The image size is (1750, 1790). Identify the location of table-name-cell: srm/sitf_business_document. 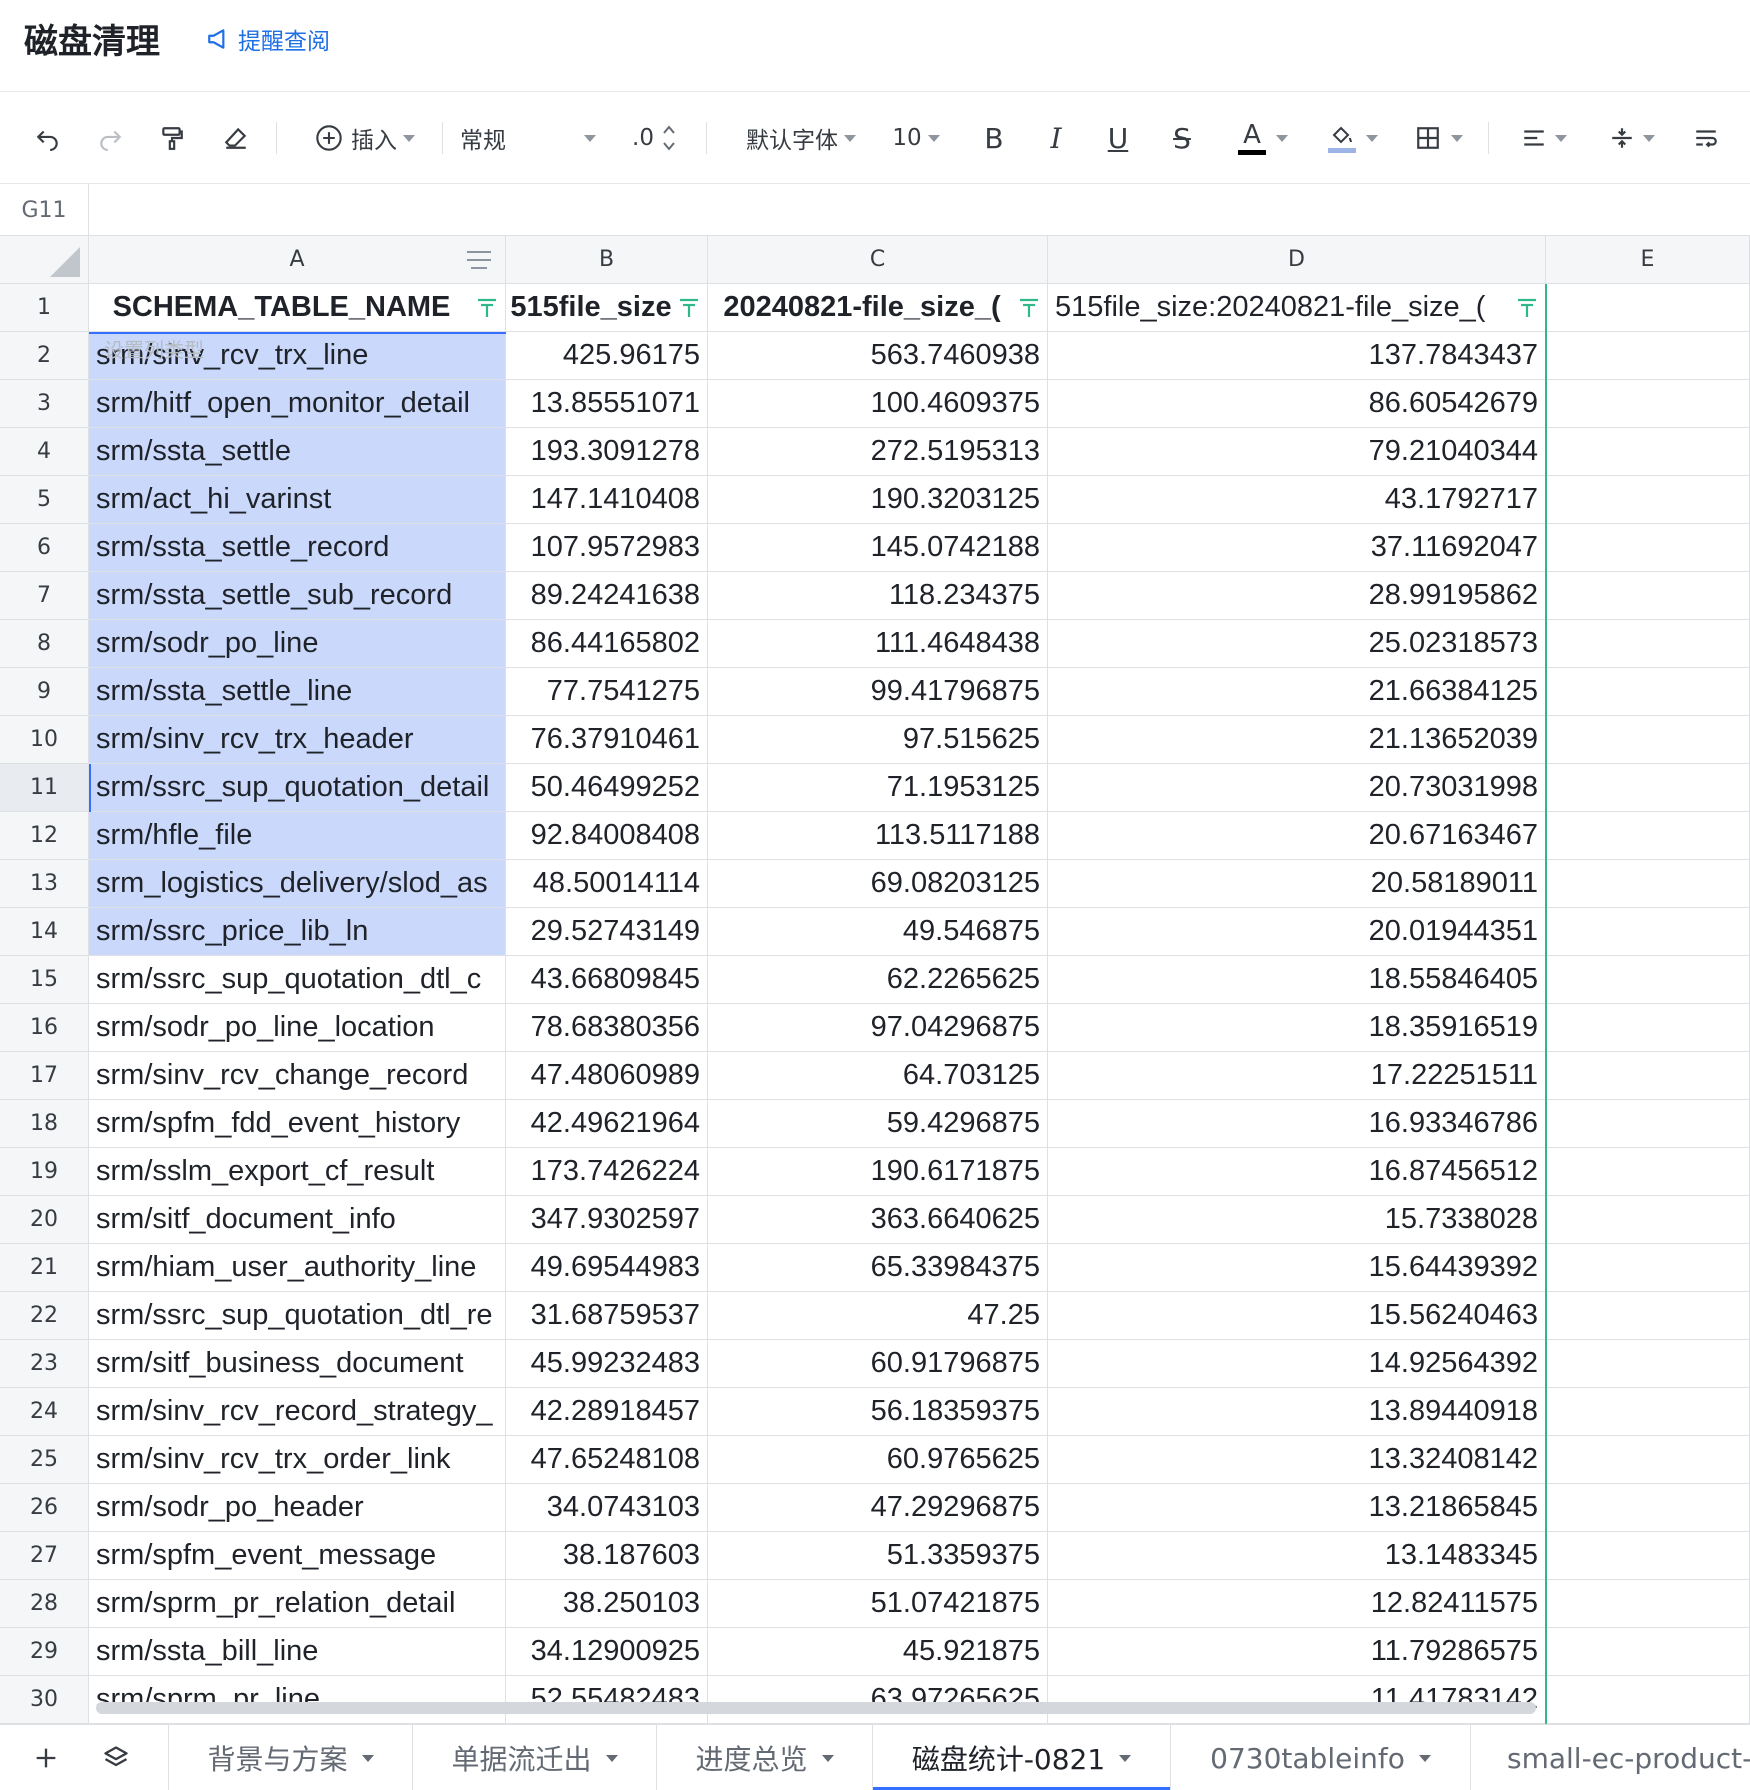
(297, 1364).